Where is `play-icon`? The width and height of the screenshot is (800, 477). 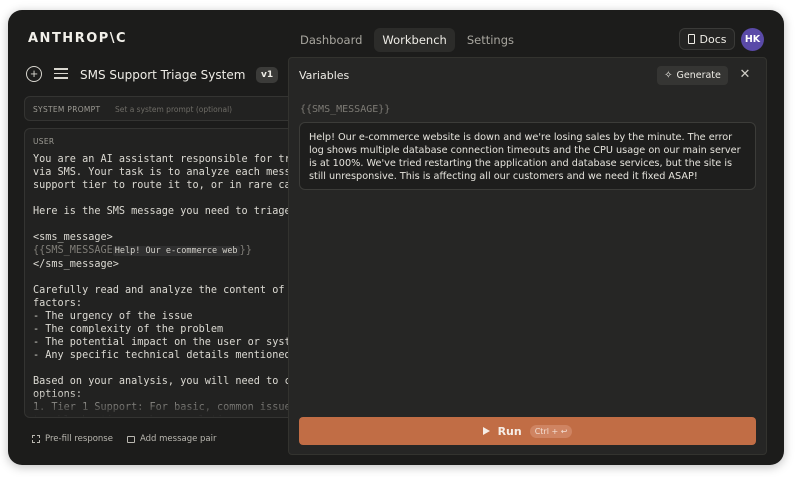 play-icon is located at coordinates (486, 431).